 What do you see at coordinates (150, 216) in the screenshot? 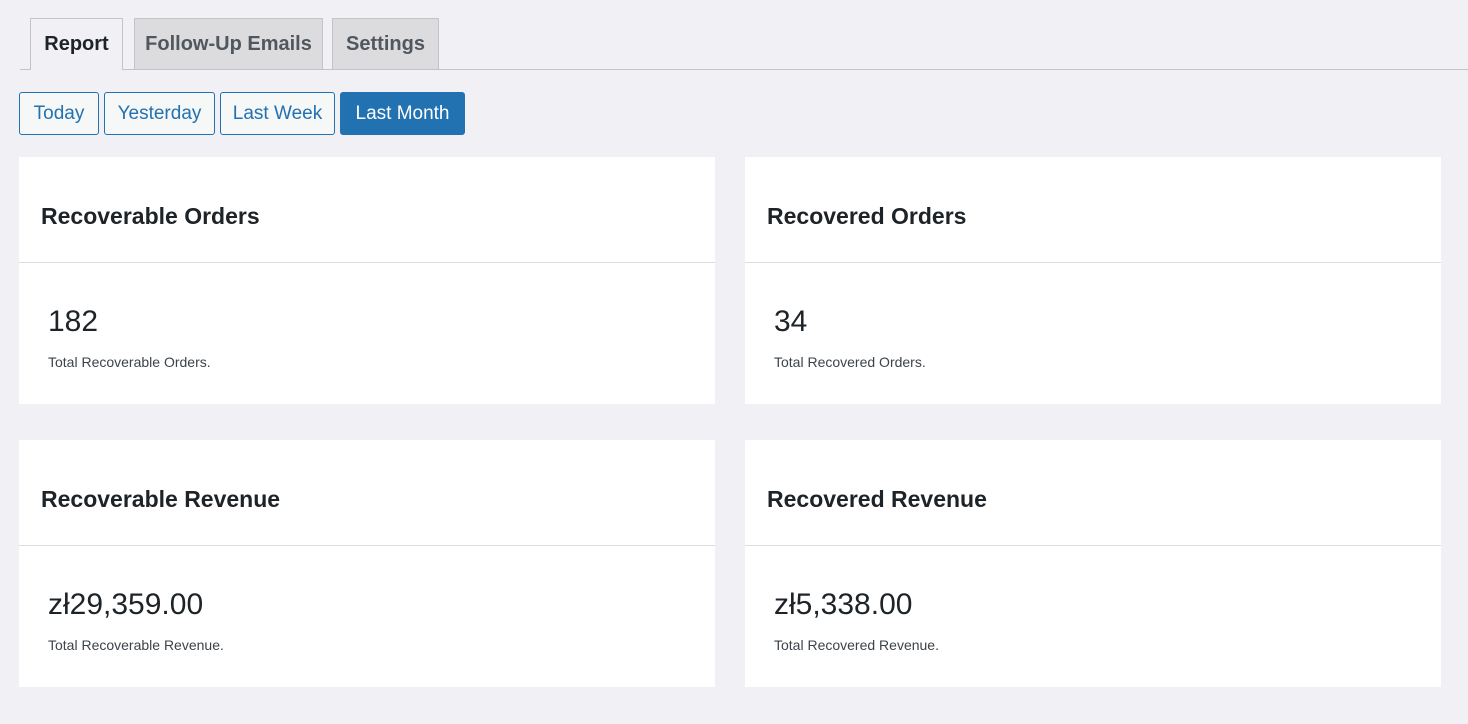
I see `card-title: Recoverable Orders` at bounding box center [150, 216].